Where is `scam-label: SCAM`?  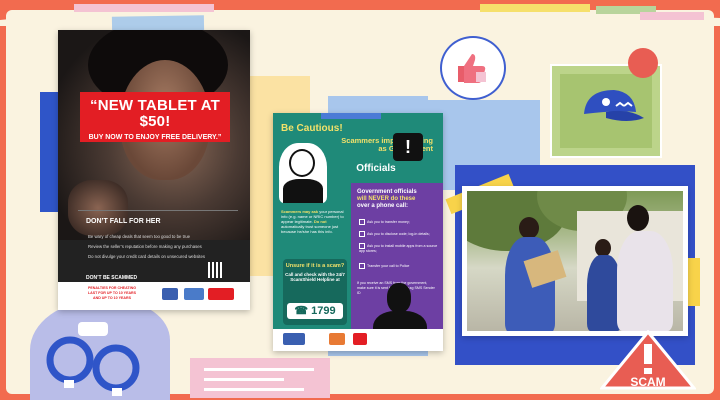
scam-label: SCAM is located at coordinates (647, 382).